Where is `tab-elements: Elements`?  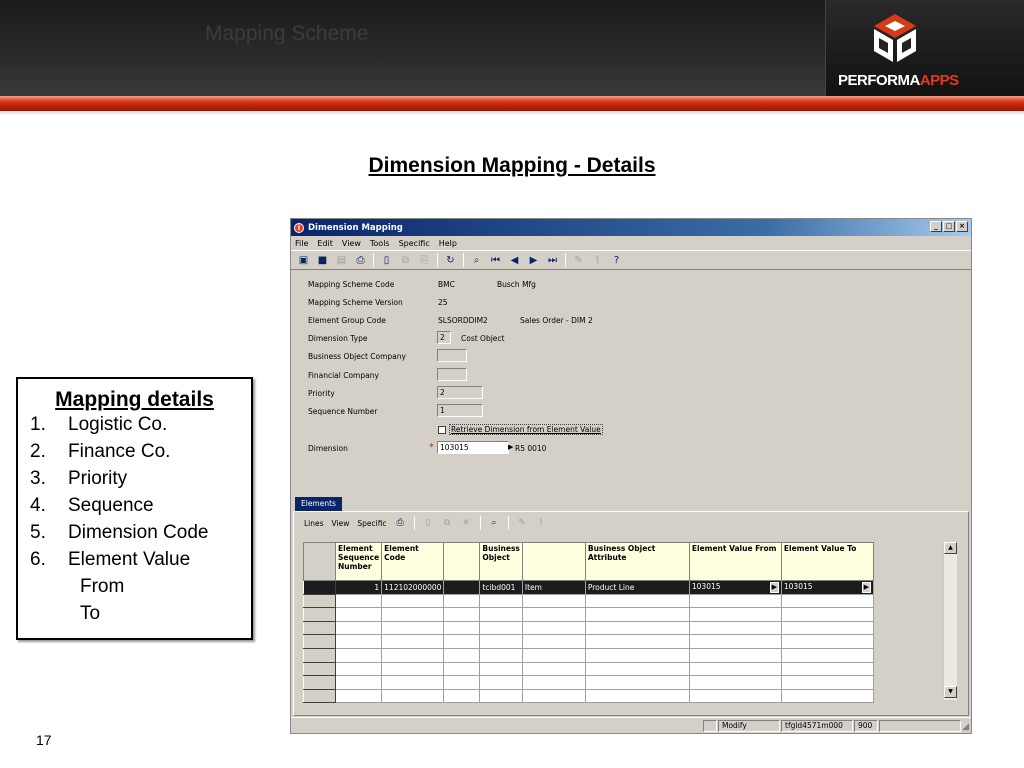
tab-elements: Elements is located at coordinates (318, 504).